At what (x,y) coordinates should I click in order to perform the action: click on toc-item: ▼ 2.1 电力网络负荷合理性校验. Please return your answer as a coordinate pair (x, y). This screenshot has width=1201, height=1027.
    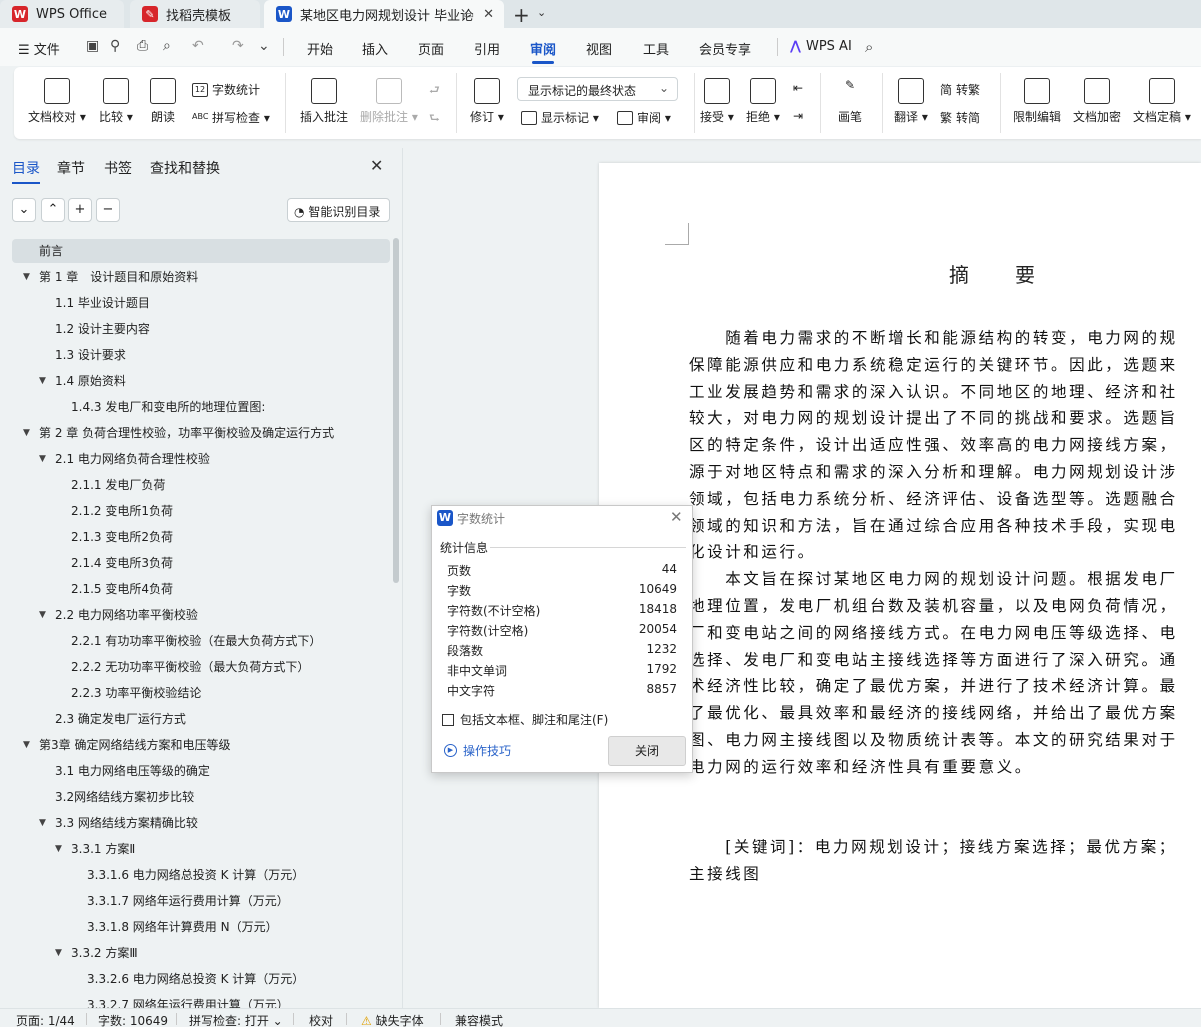
    Looking at the image, I should click on (201, 459).